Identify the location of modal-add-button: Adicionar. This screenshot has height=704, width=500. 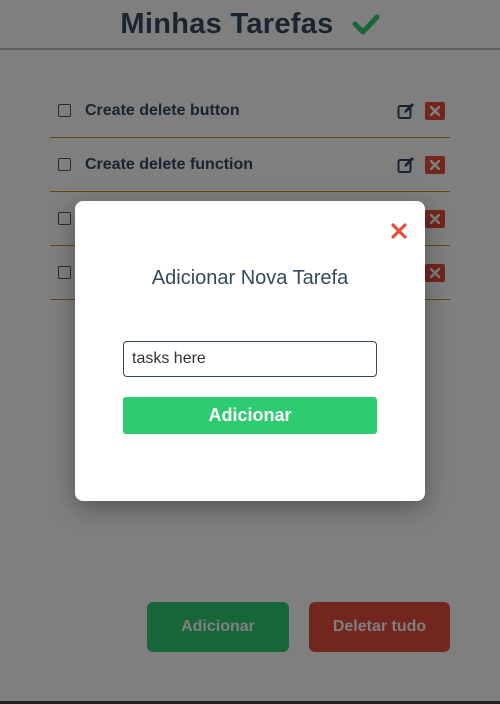
(250, 415).